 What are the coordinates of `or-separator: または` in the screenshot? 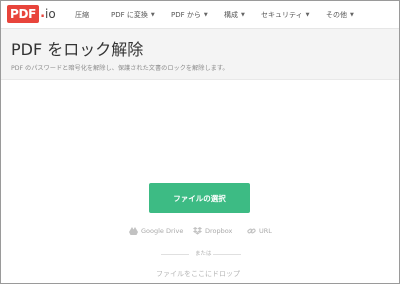 It's located at (201, 254).